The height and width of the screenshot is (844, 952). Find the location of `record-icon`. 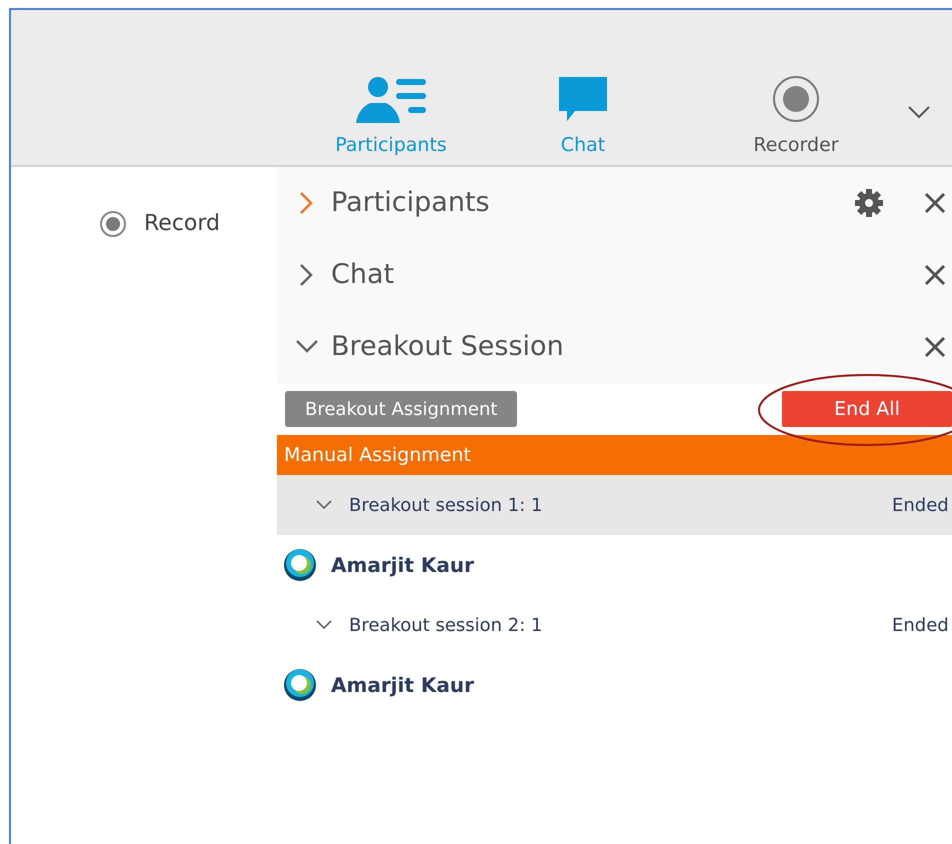

record-icon is located at coordinates (796, 98).